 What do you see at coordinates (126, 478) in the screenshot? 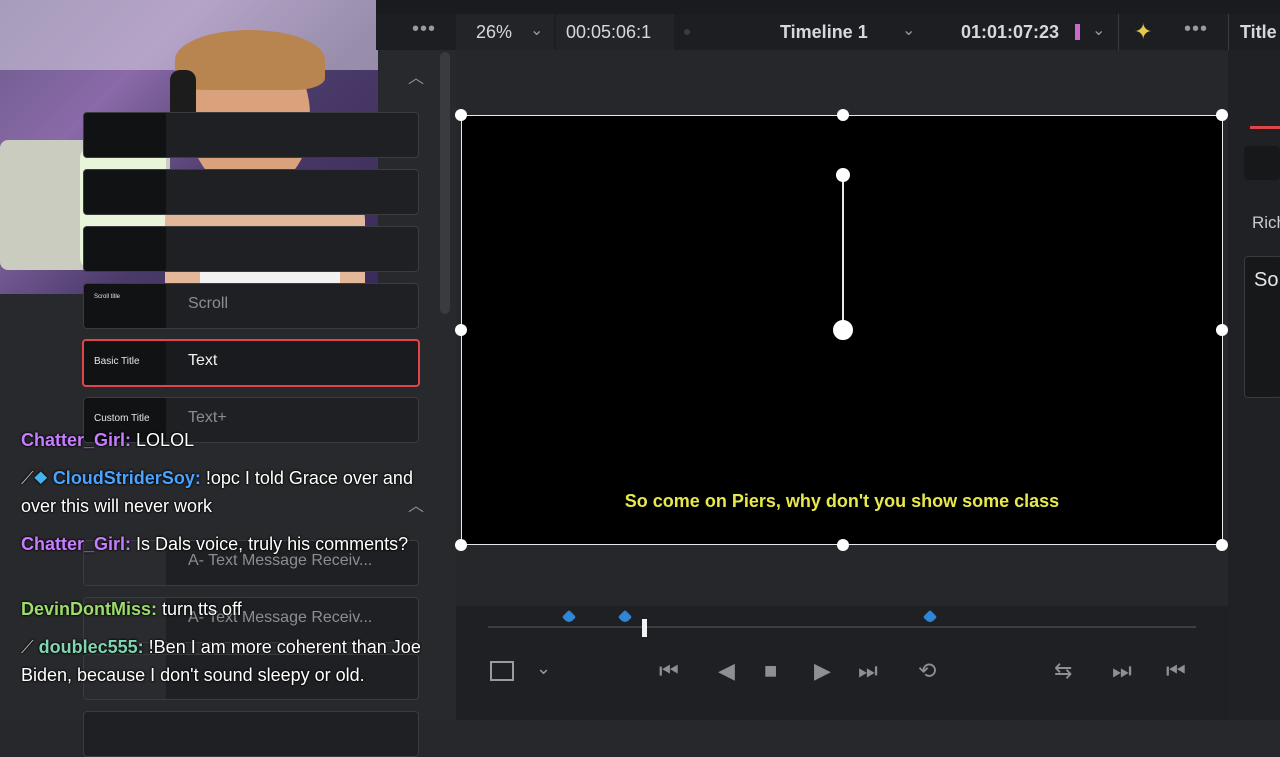
I see `chat-username: CloudStriderSoy:` at bounding box center [126, 478].